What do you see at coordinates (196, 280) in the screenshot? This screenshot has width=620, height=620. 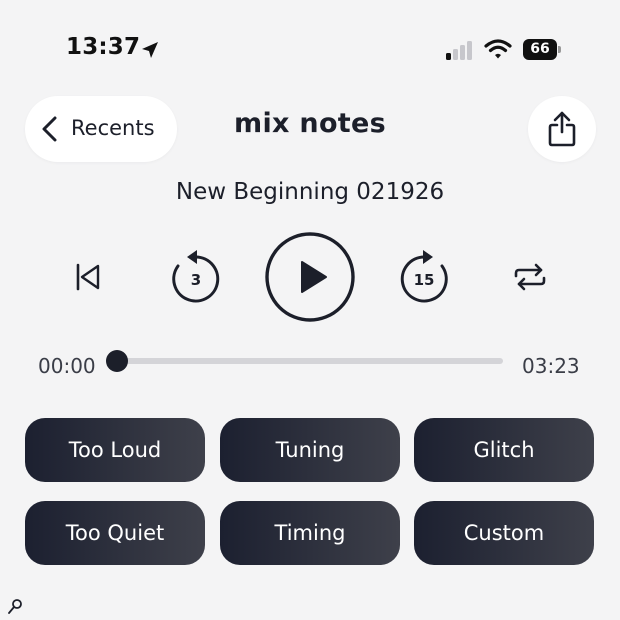 I see `rewind-seconds: 3` at bounding box center [196, 280].